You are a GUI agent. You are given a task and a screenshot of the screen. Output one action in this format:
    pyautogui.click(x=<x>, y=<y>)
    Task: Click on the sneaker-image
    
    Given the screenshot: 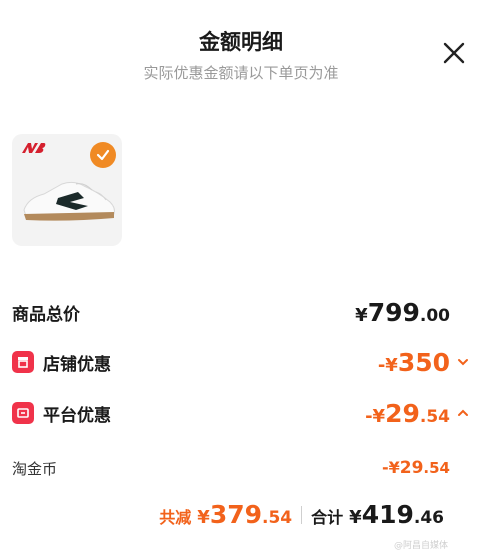 What is the action you would take?
    pyautogui.click(x=69, y=201)
    